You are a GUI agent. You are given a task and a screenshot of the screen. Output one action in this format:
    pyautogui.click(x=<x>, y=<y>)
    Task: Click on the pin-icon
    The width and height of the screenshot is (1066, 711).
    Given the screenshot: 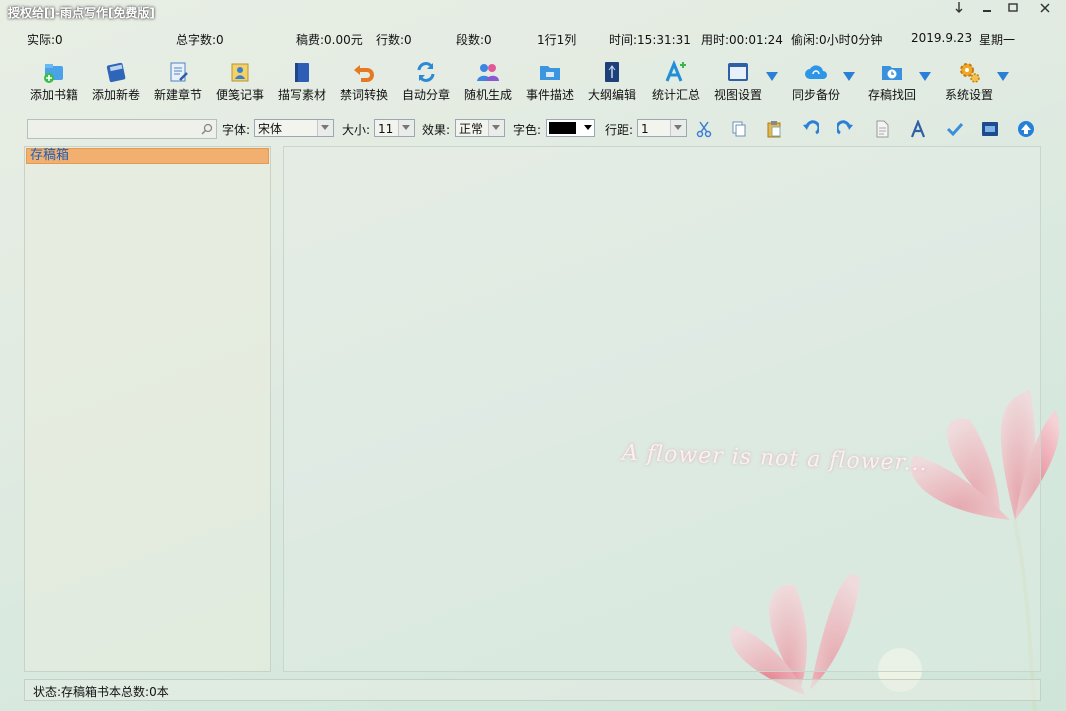 What is the action you would take?
    pyautogui.click(x=959, y=7)
    